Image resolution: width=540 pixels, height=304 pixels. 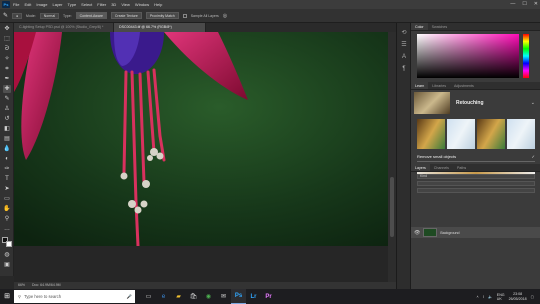 What do you see at coordinates (7, 79) in the screenshot?
I see `eyedropper-tool-icon: ✒` at bounding box center [7, 79].